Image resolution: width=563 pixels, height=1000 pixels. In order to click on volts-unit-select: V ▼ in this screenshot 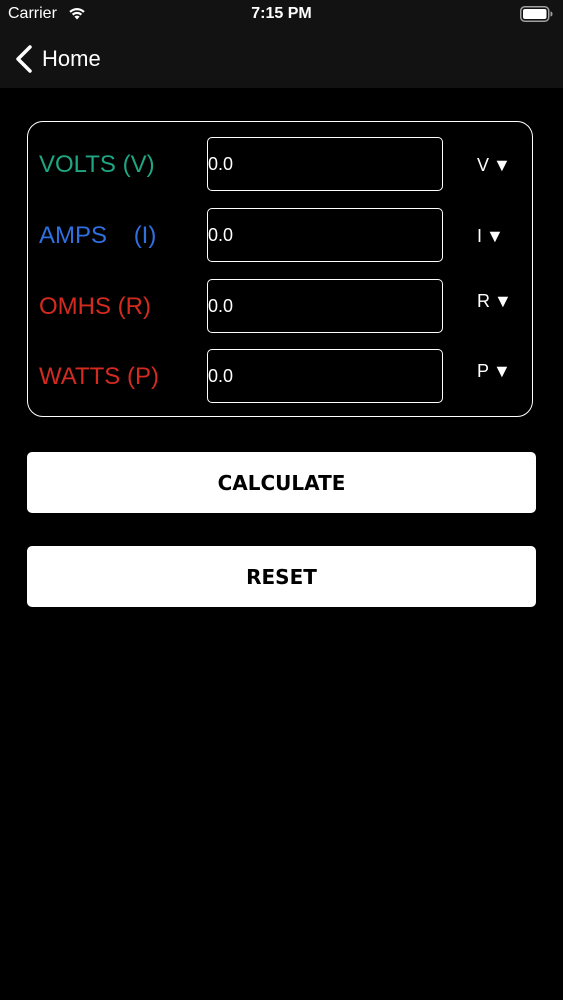, I will do `click(497, 165)`.